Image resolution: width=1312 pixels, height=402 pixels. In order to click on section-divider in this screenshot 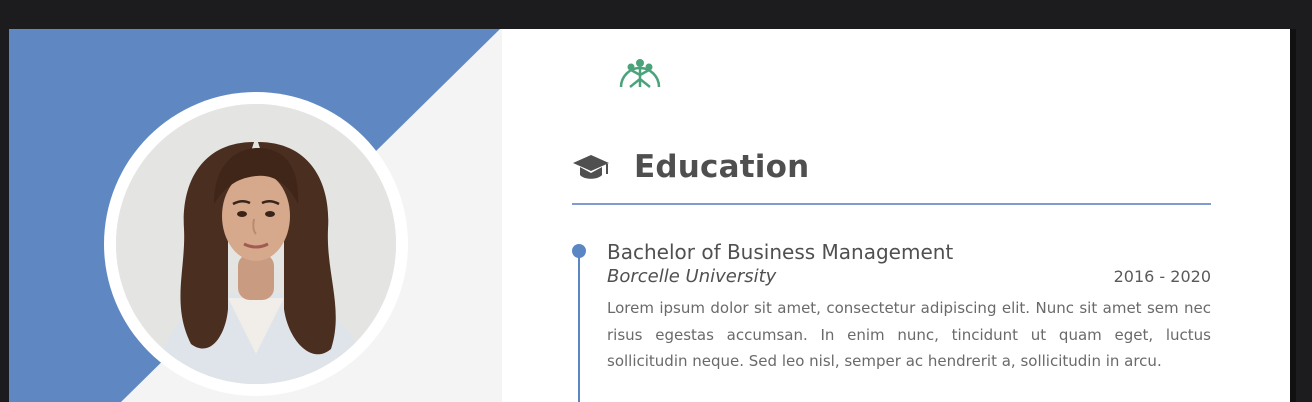, I will do `click(891, 204)`.